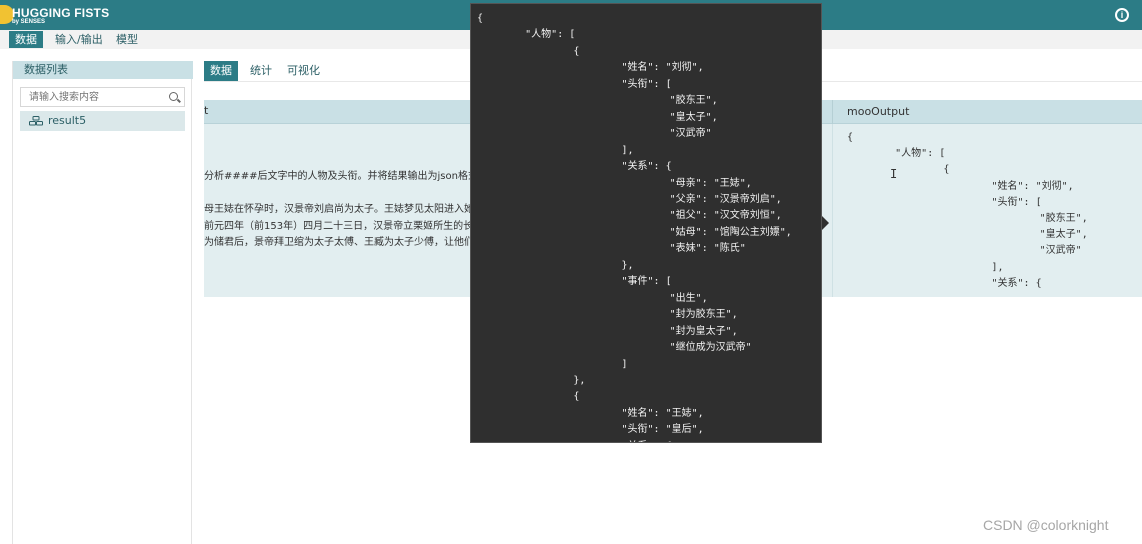 The height and width of the screenshot is (544, 1142). I want to click on logo-title: HUGGING FISTS, so click(61, 13).